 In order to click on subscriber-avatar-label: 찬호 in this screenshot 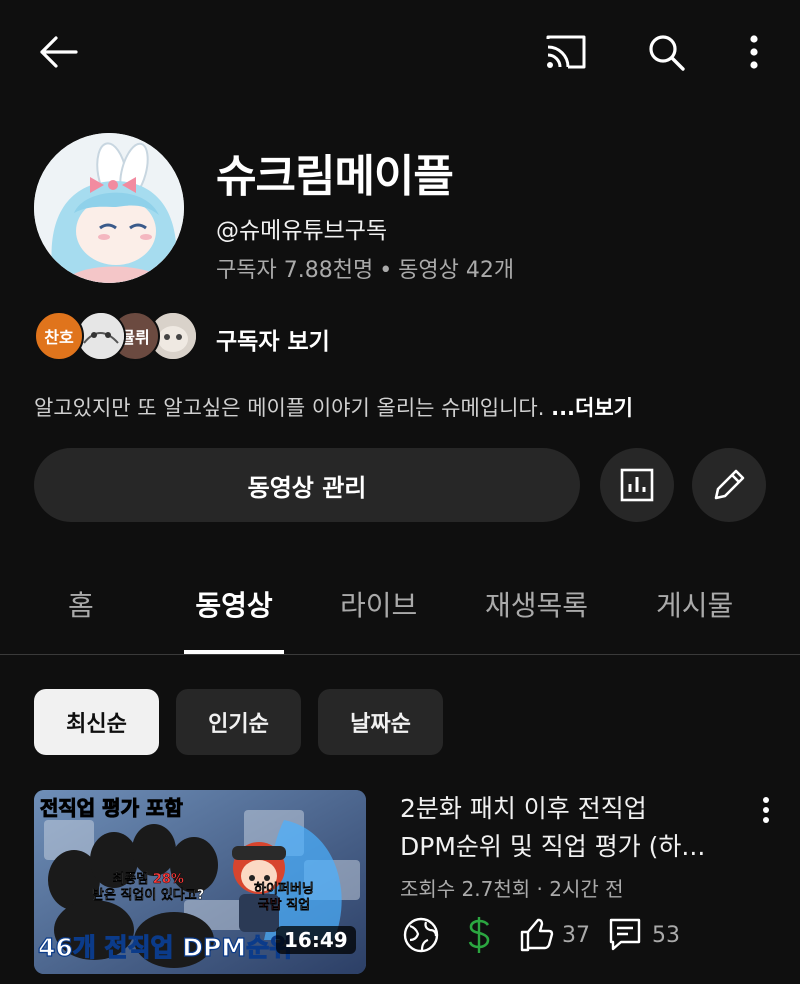, I will do `click(59, 337)`.